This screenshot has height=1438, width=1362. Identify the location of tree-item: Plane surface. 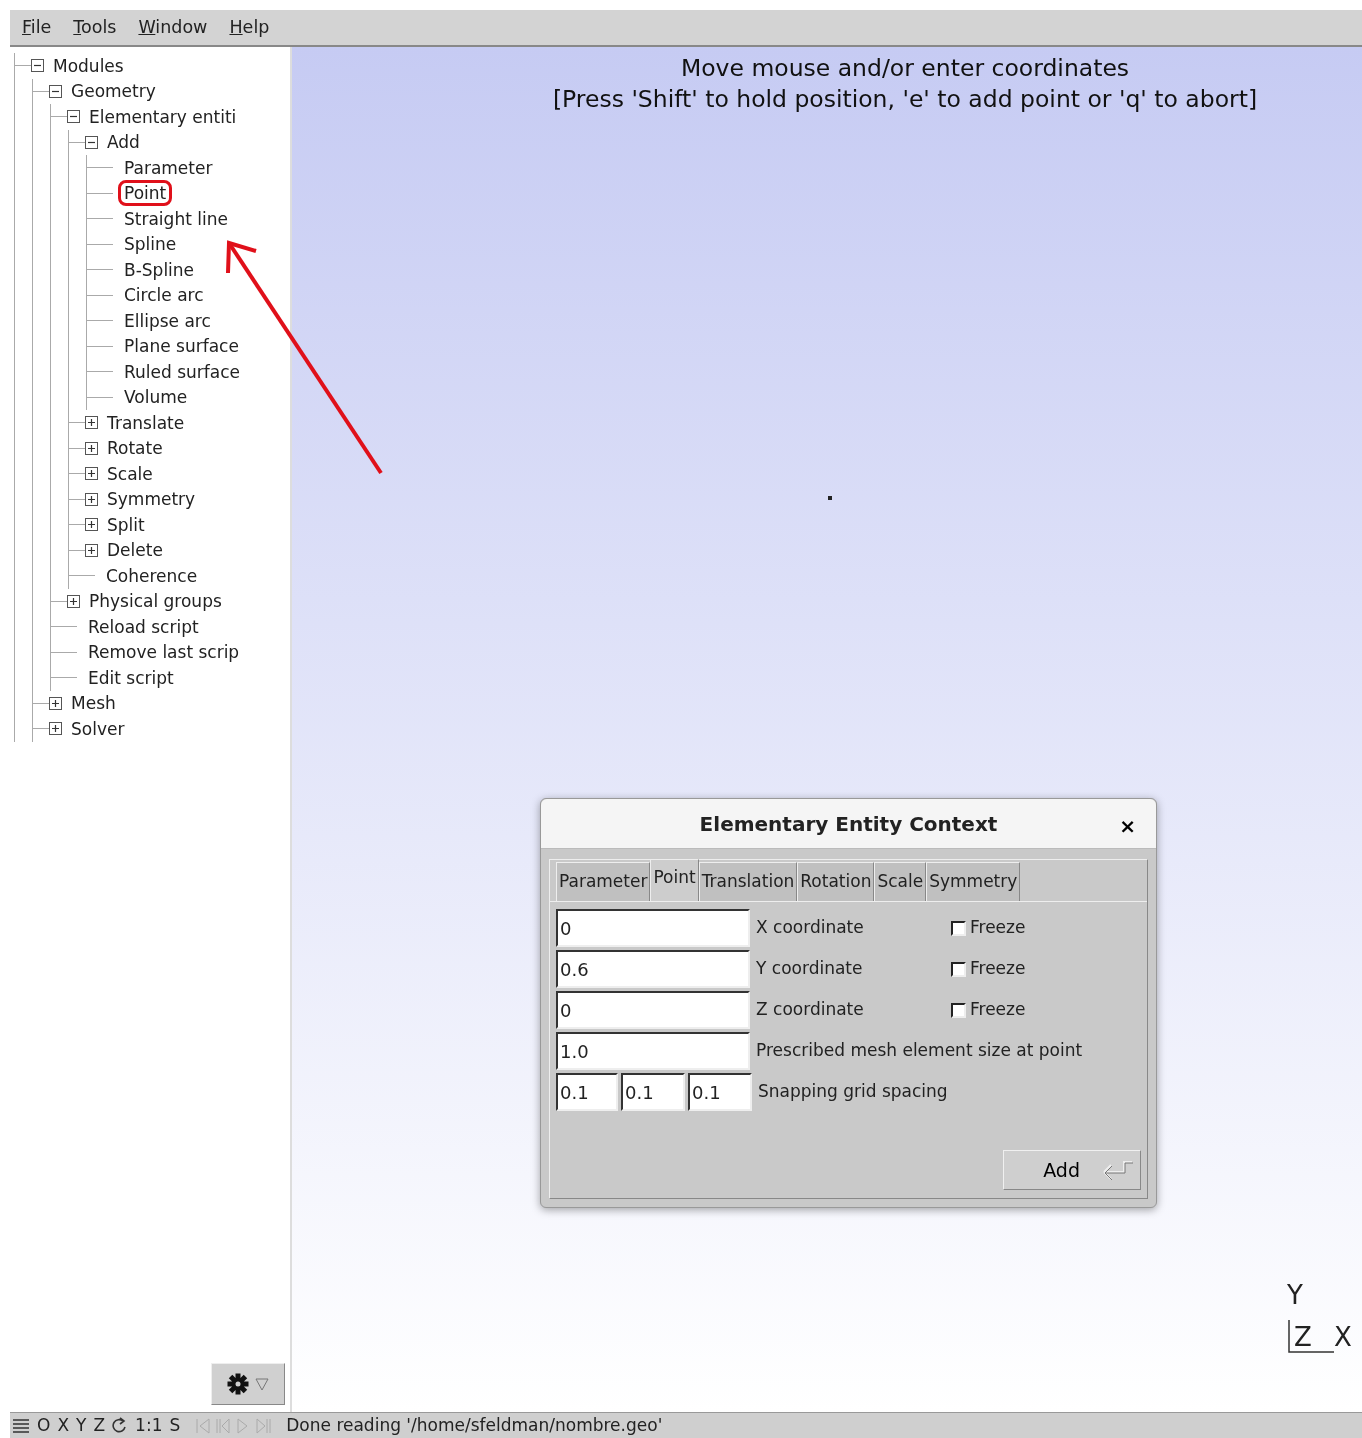
(181, 346).